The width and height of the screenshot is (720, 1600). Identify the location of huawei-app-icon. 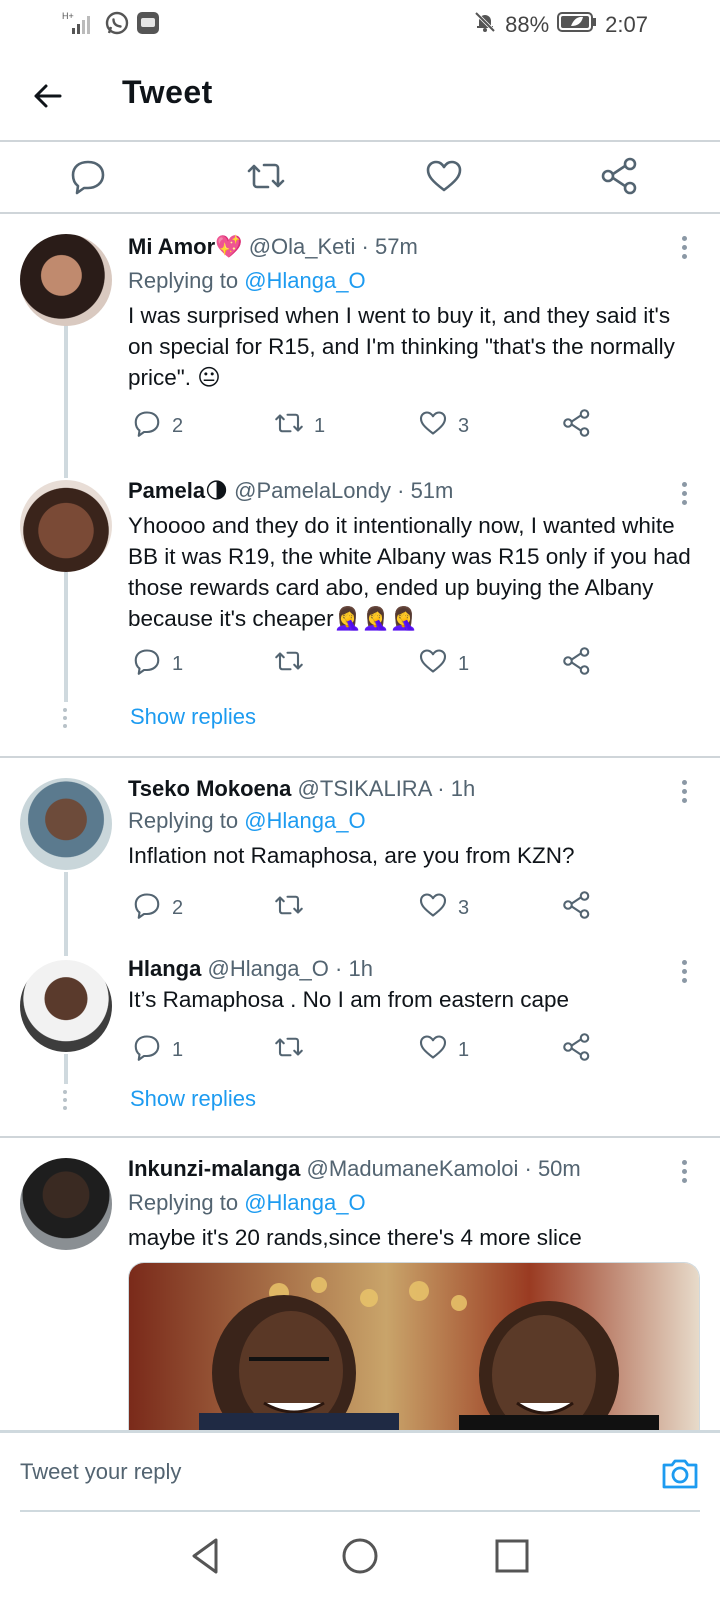
(148, 25).